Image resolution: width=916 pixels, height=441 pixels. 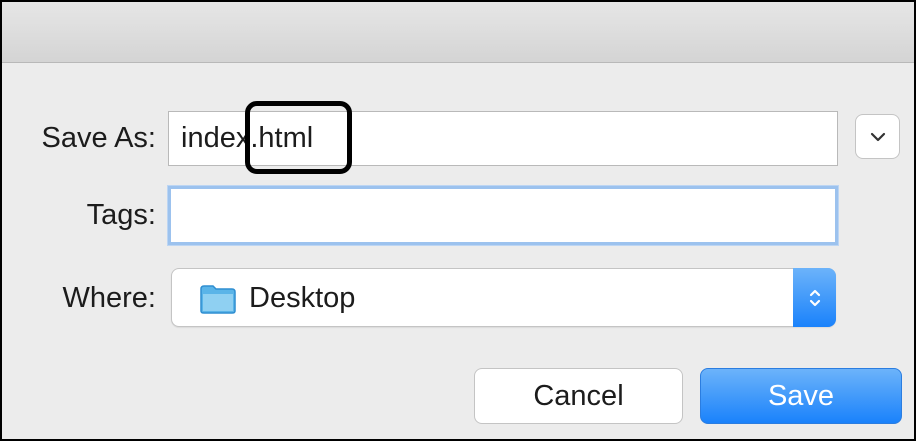 I want to click on popup-stepper, so click(x=814, y=297).